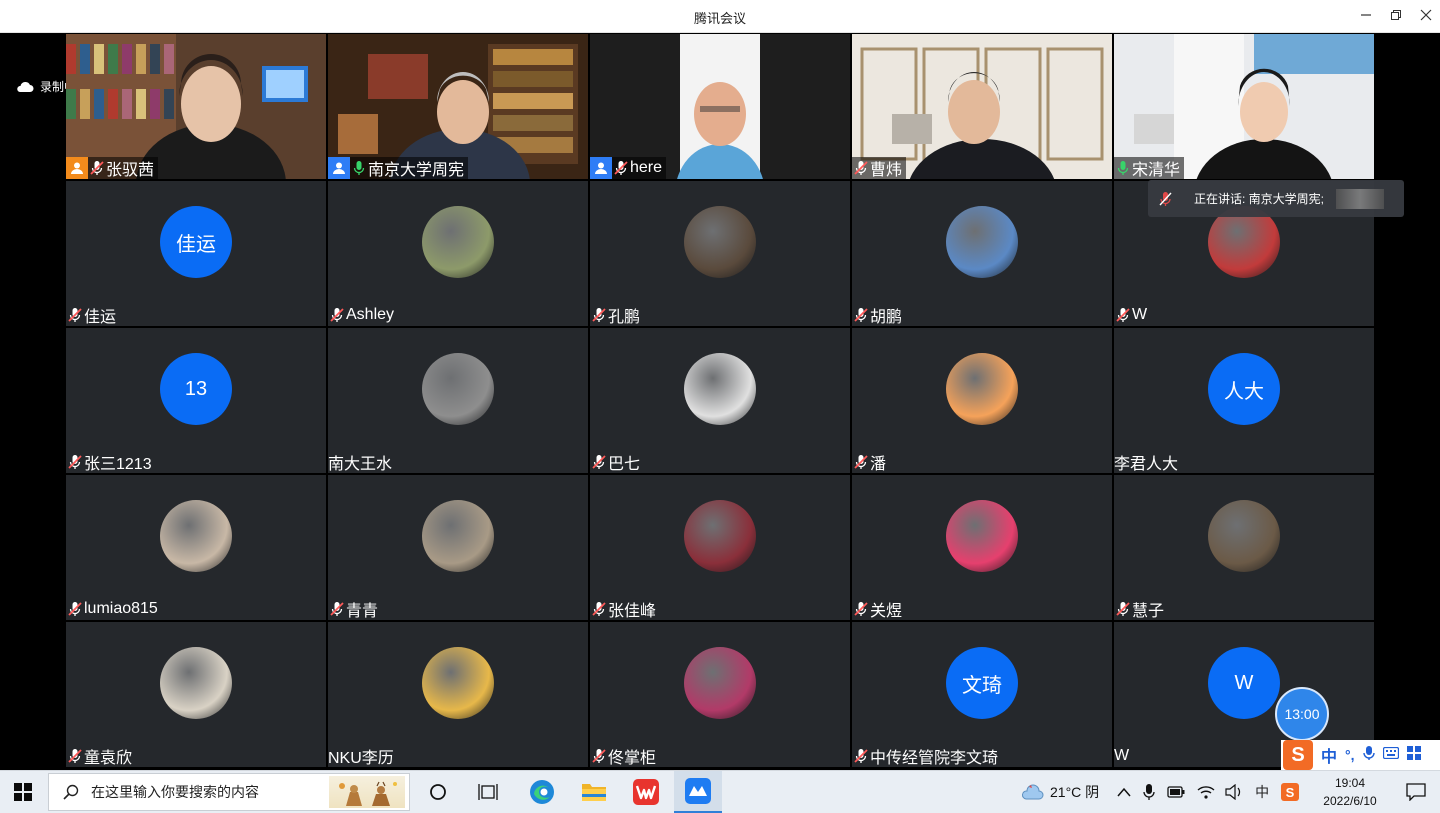  Describe the element at coordinates (23, 792) in the screenshot. I see `start-button` at that location.